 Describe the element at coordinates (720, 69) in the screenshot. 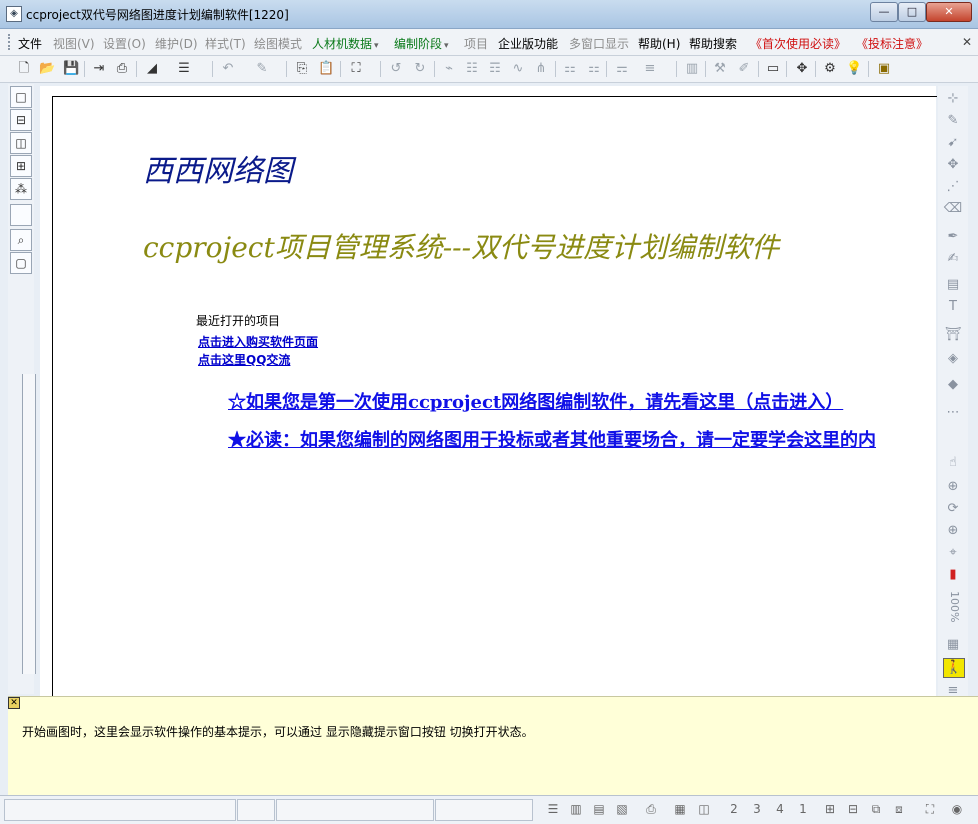

I see `resource-icon: ⚒` at that location.